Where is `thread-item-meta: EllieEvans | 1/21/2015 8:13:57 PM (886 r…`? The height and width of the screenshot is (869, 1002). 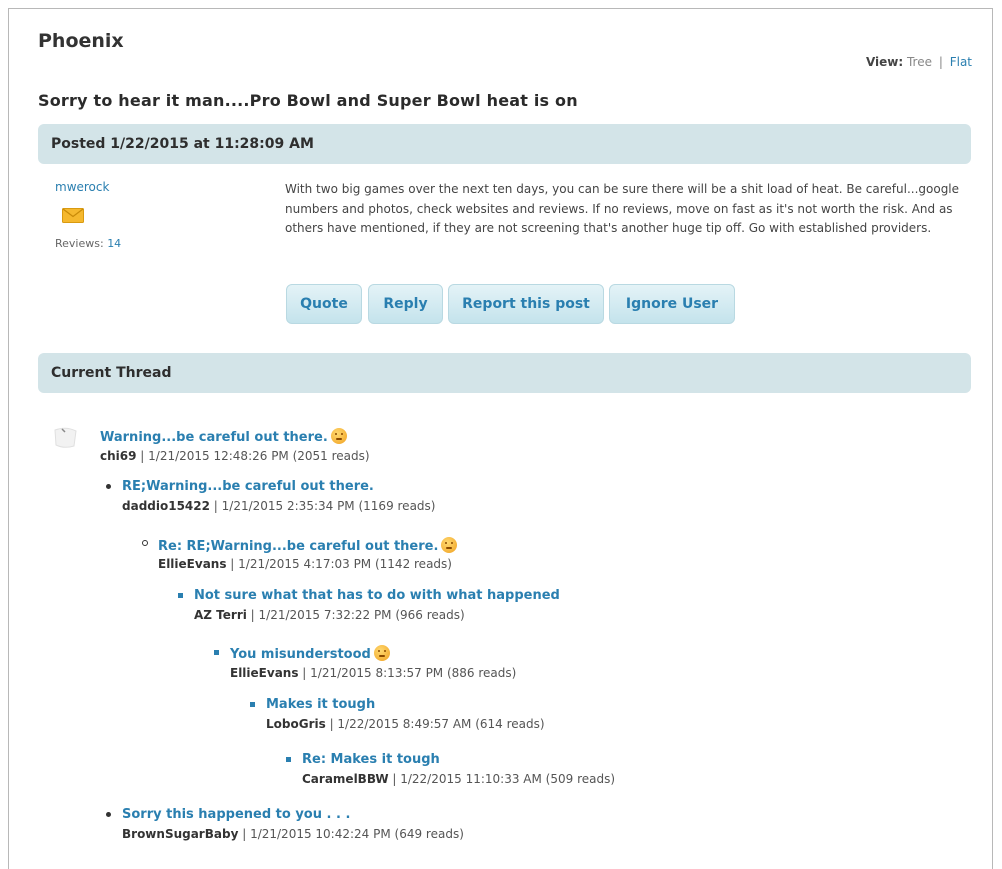 thread-item-meta: EllieEvans | 1/21/2015 8:13:57 PM (886 r… is located at coordinates (373, 673).